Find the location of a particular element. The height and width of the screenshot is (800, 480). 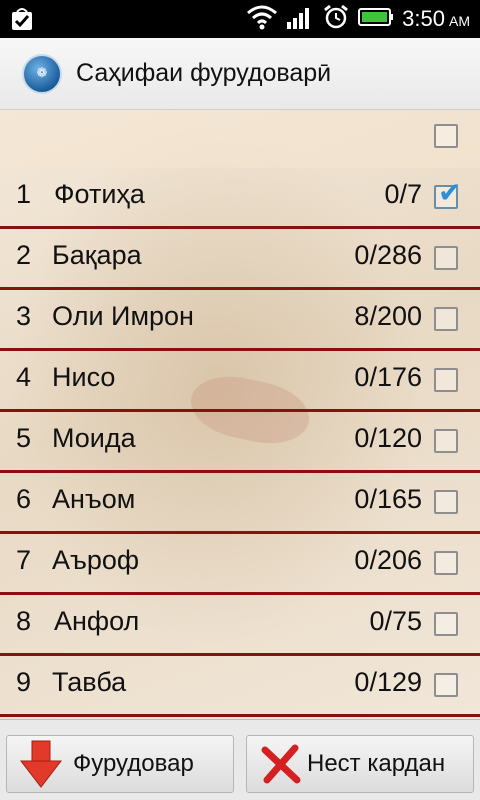

quran-logo-icon: ❁ is located at coordinates (42, 73).